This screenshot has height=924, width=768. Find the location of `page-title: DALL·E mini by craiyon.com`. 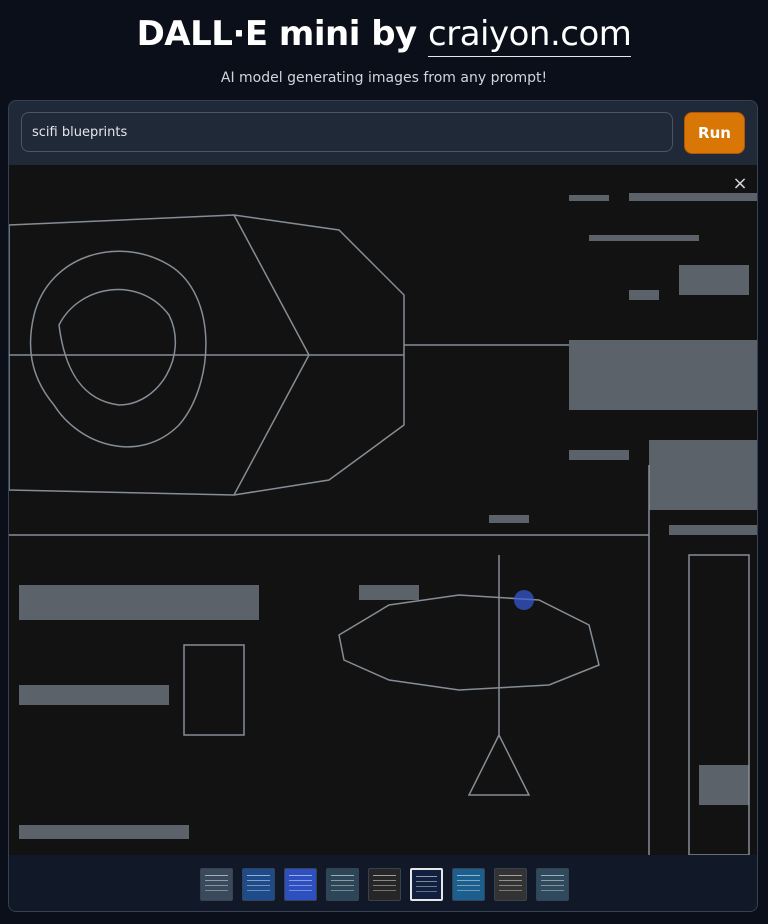

page-title: DALL·E mini by craiyon.com is located at coordinates (384, 34).